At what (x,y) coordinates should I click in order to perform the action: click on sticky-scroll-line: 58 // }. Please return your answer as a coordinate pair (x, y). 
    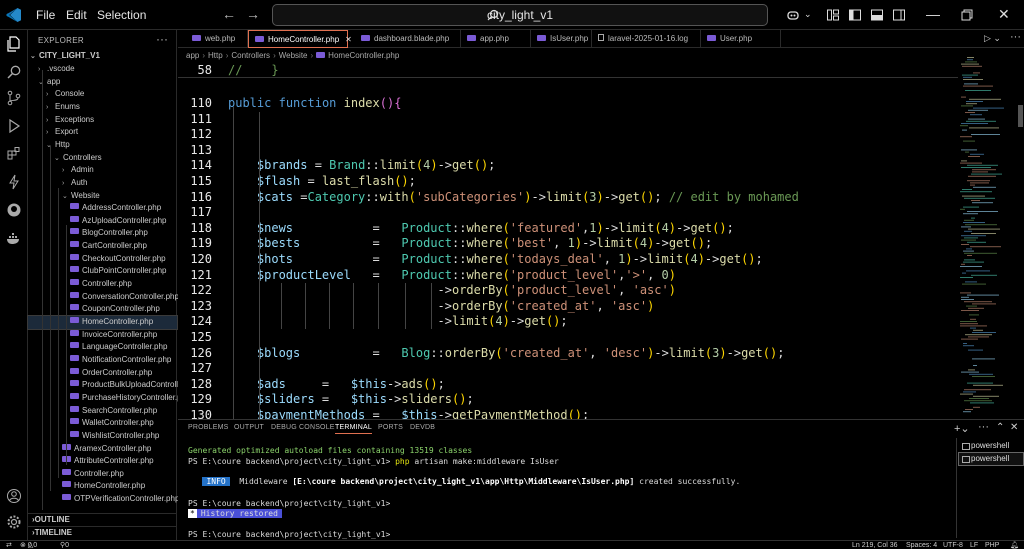
    Looking at the image, I should click on (568, 70).